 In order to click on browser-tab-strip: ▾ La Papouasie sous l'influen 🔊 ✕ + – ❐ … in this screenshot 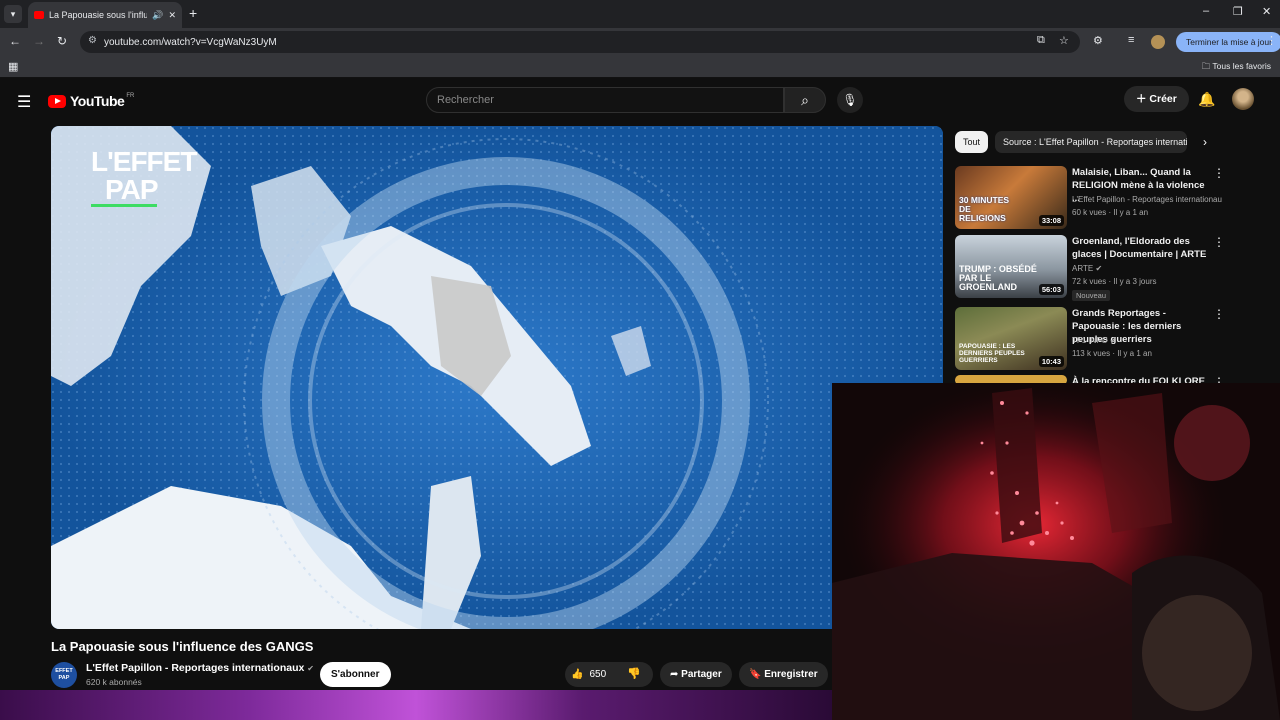, I will do `click(640, 14)`.